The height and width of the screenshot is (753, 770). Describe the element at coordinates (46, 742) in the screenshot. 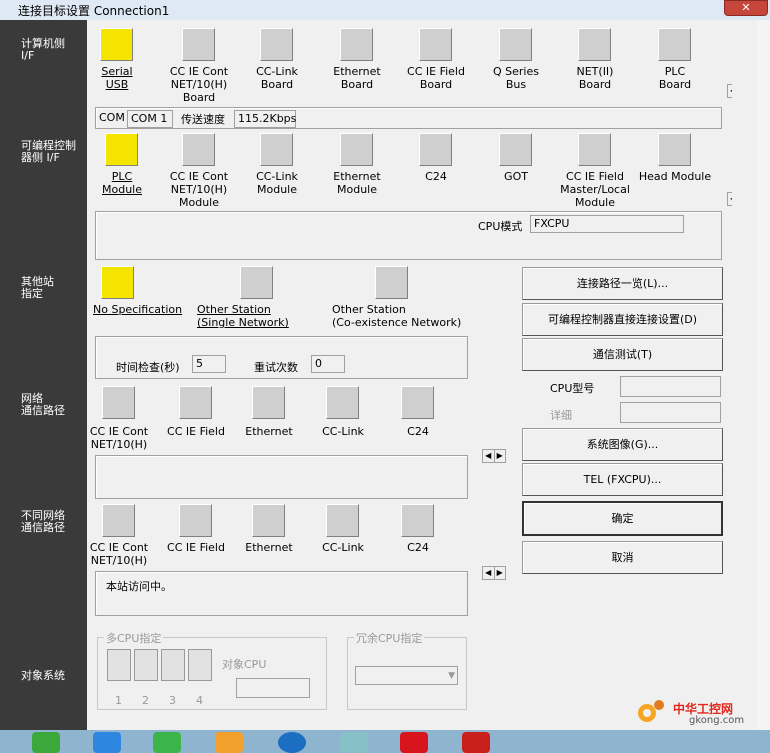

I see `browser-ie-icon` at that location.